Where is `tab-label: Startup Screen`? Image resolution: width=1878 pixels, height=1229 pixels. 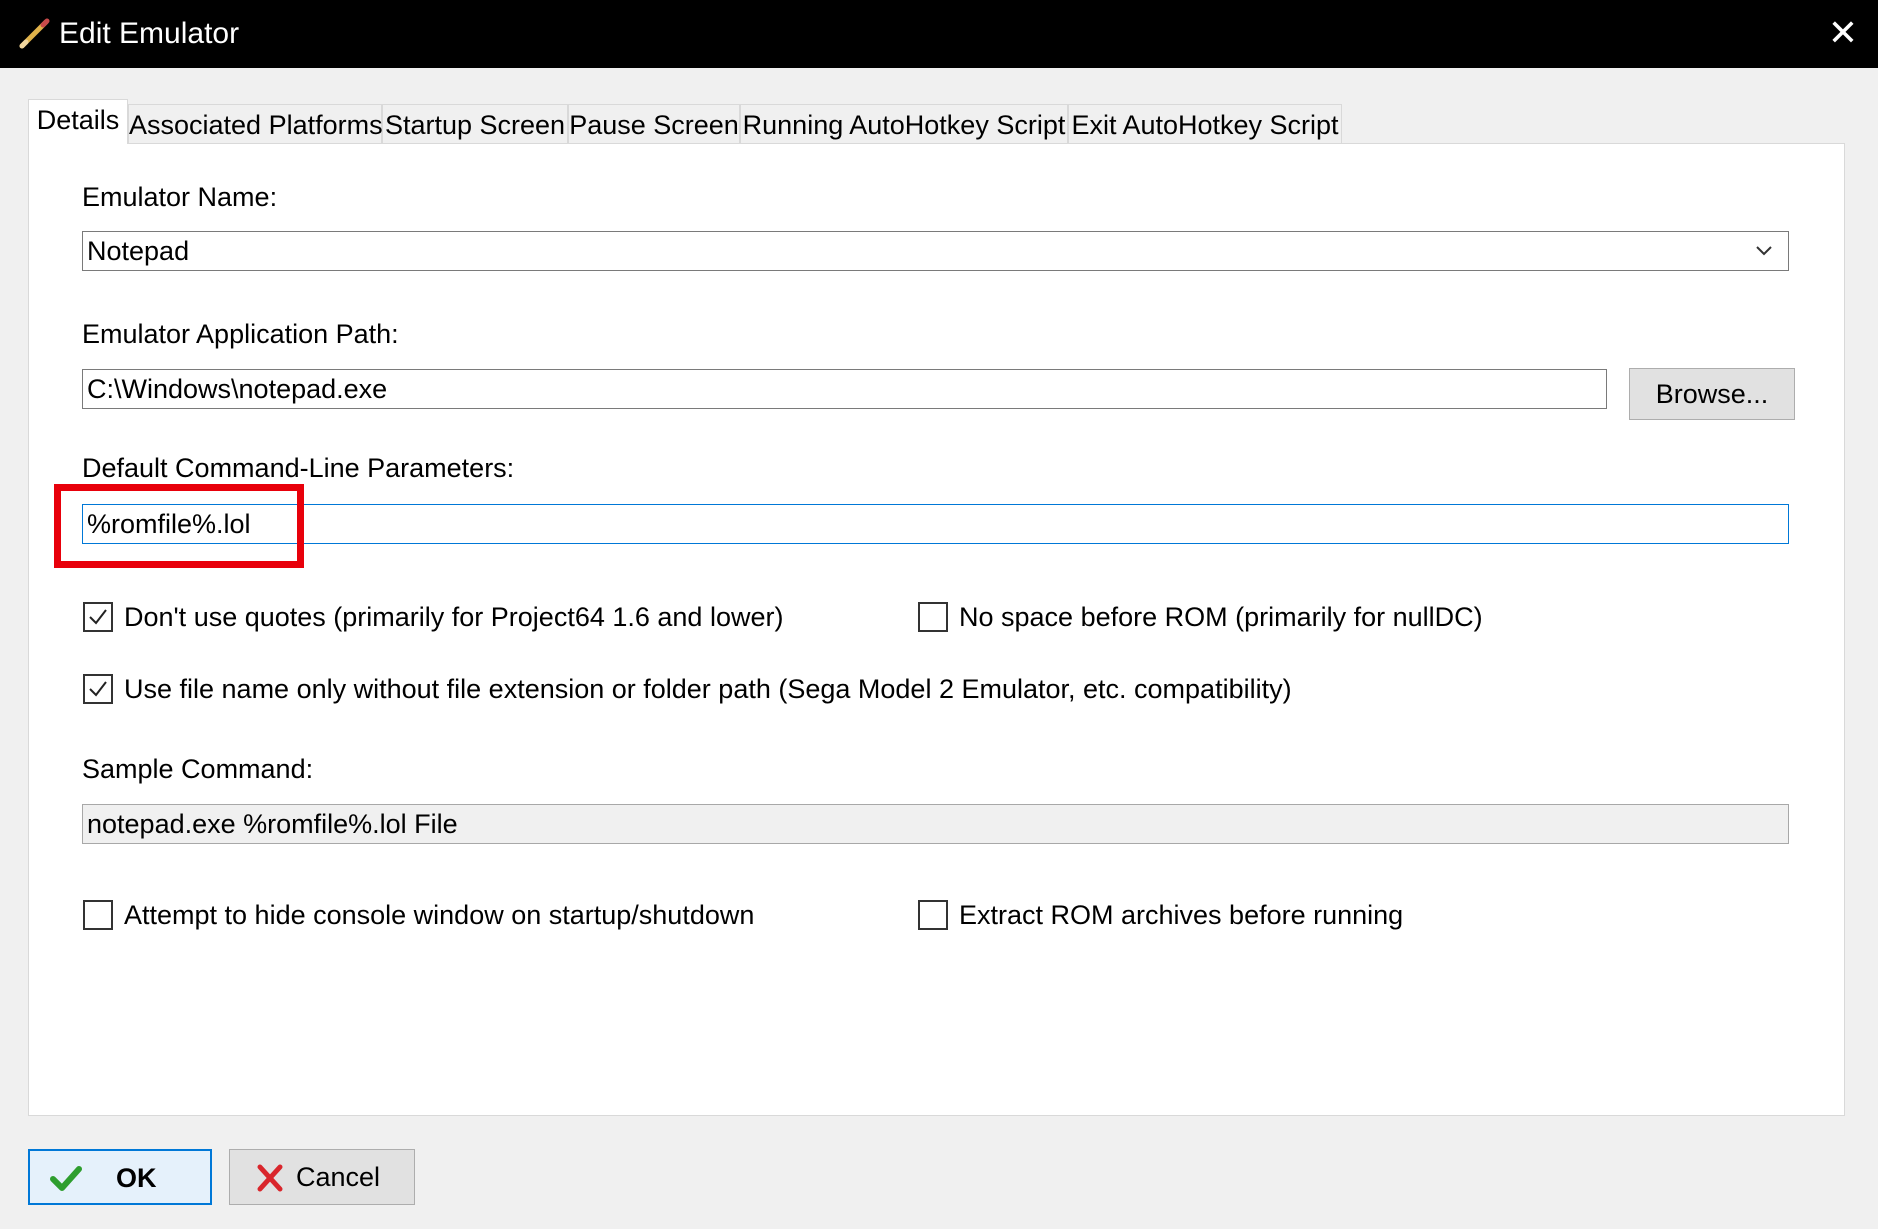 tab-label: Startup Screen is located at coordinates (475, 125).